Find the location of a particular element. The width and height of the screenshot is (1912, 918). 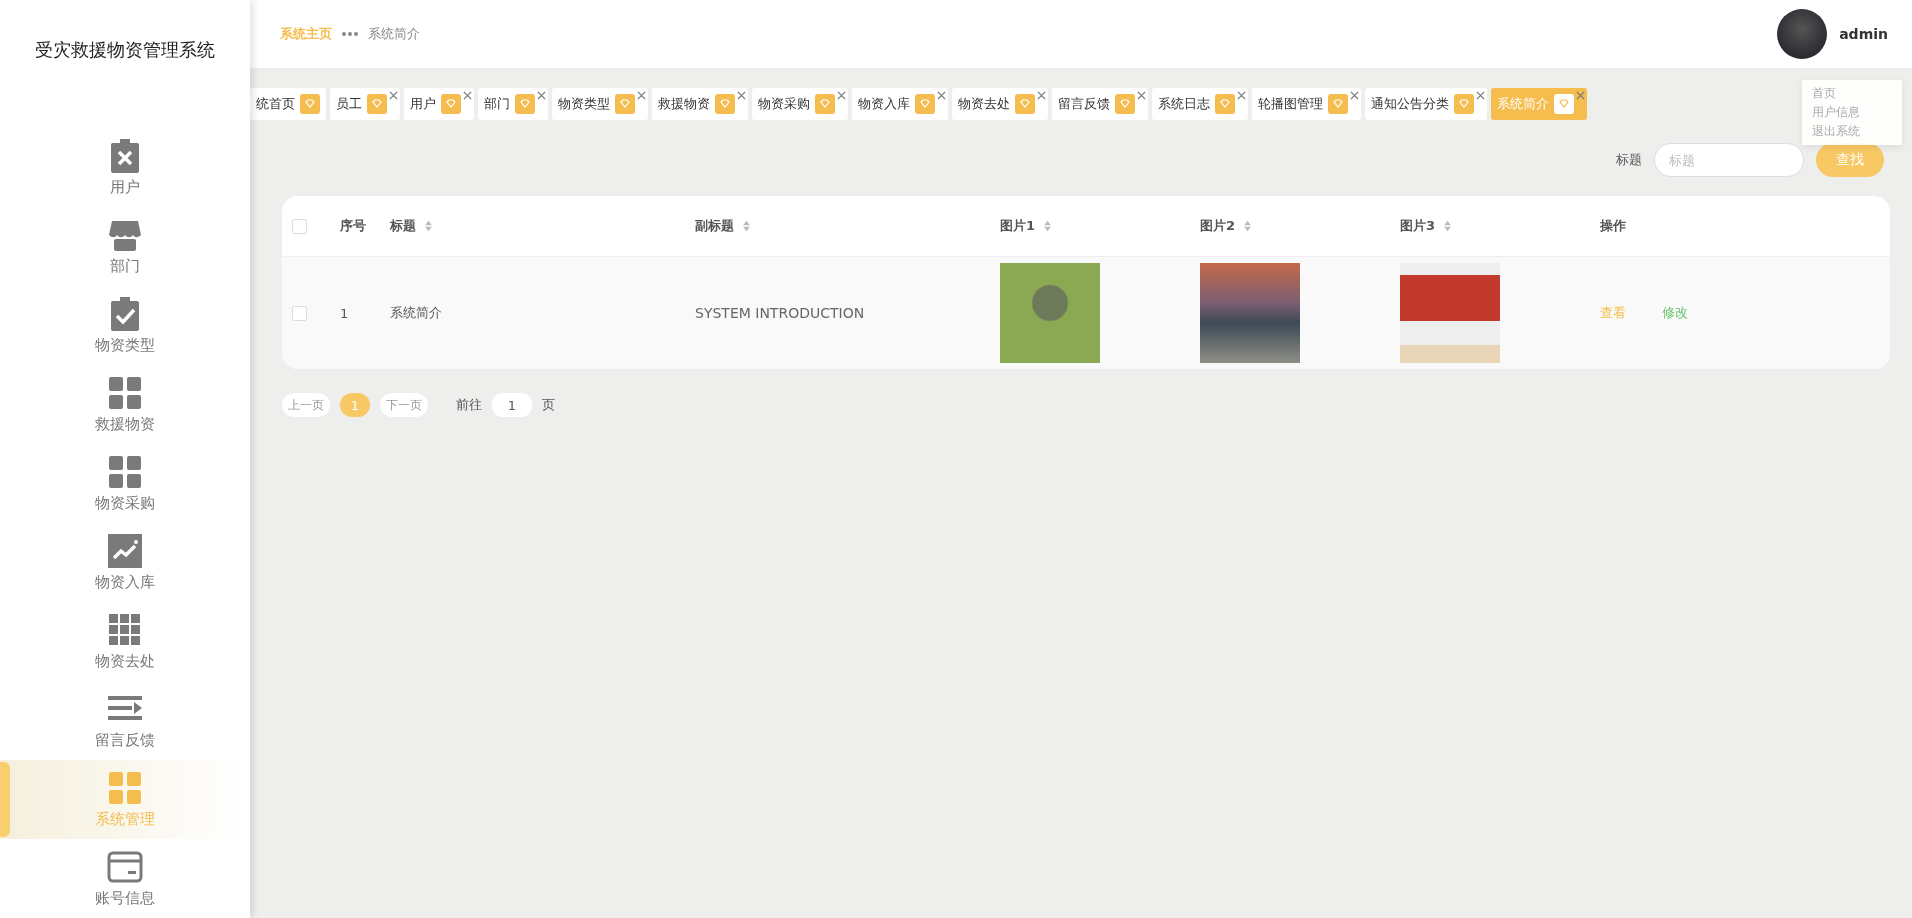

tab: 通知公告分类 is located at coordinates (1426, 104).